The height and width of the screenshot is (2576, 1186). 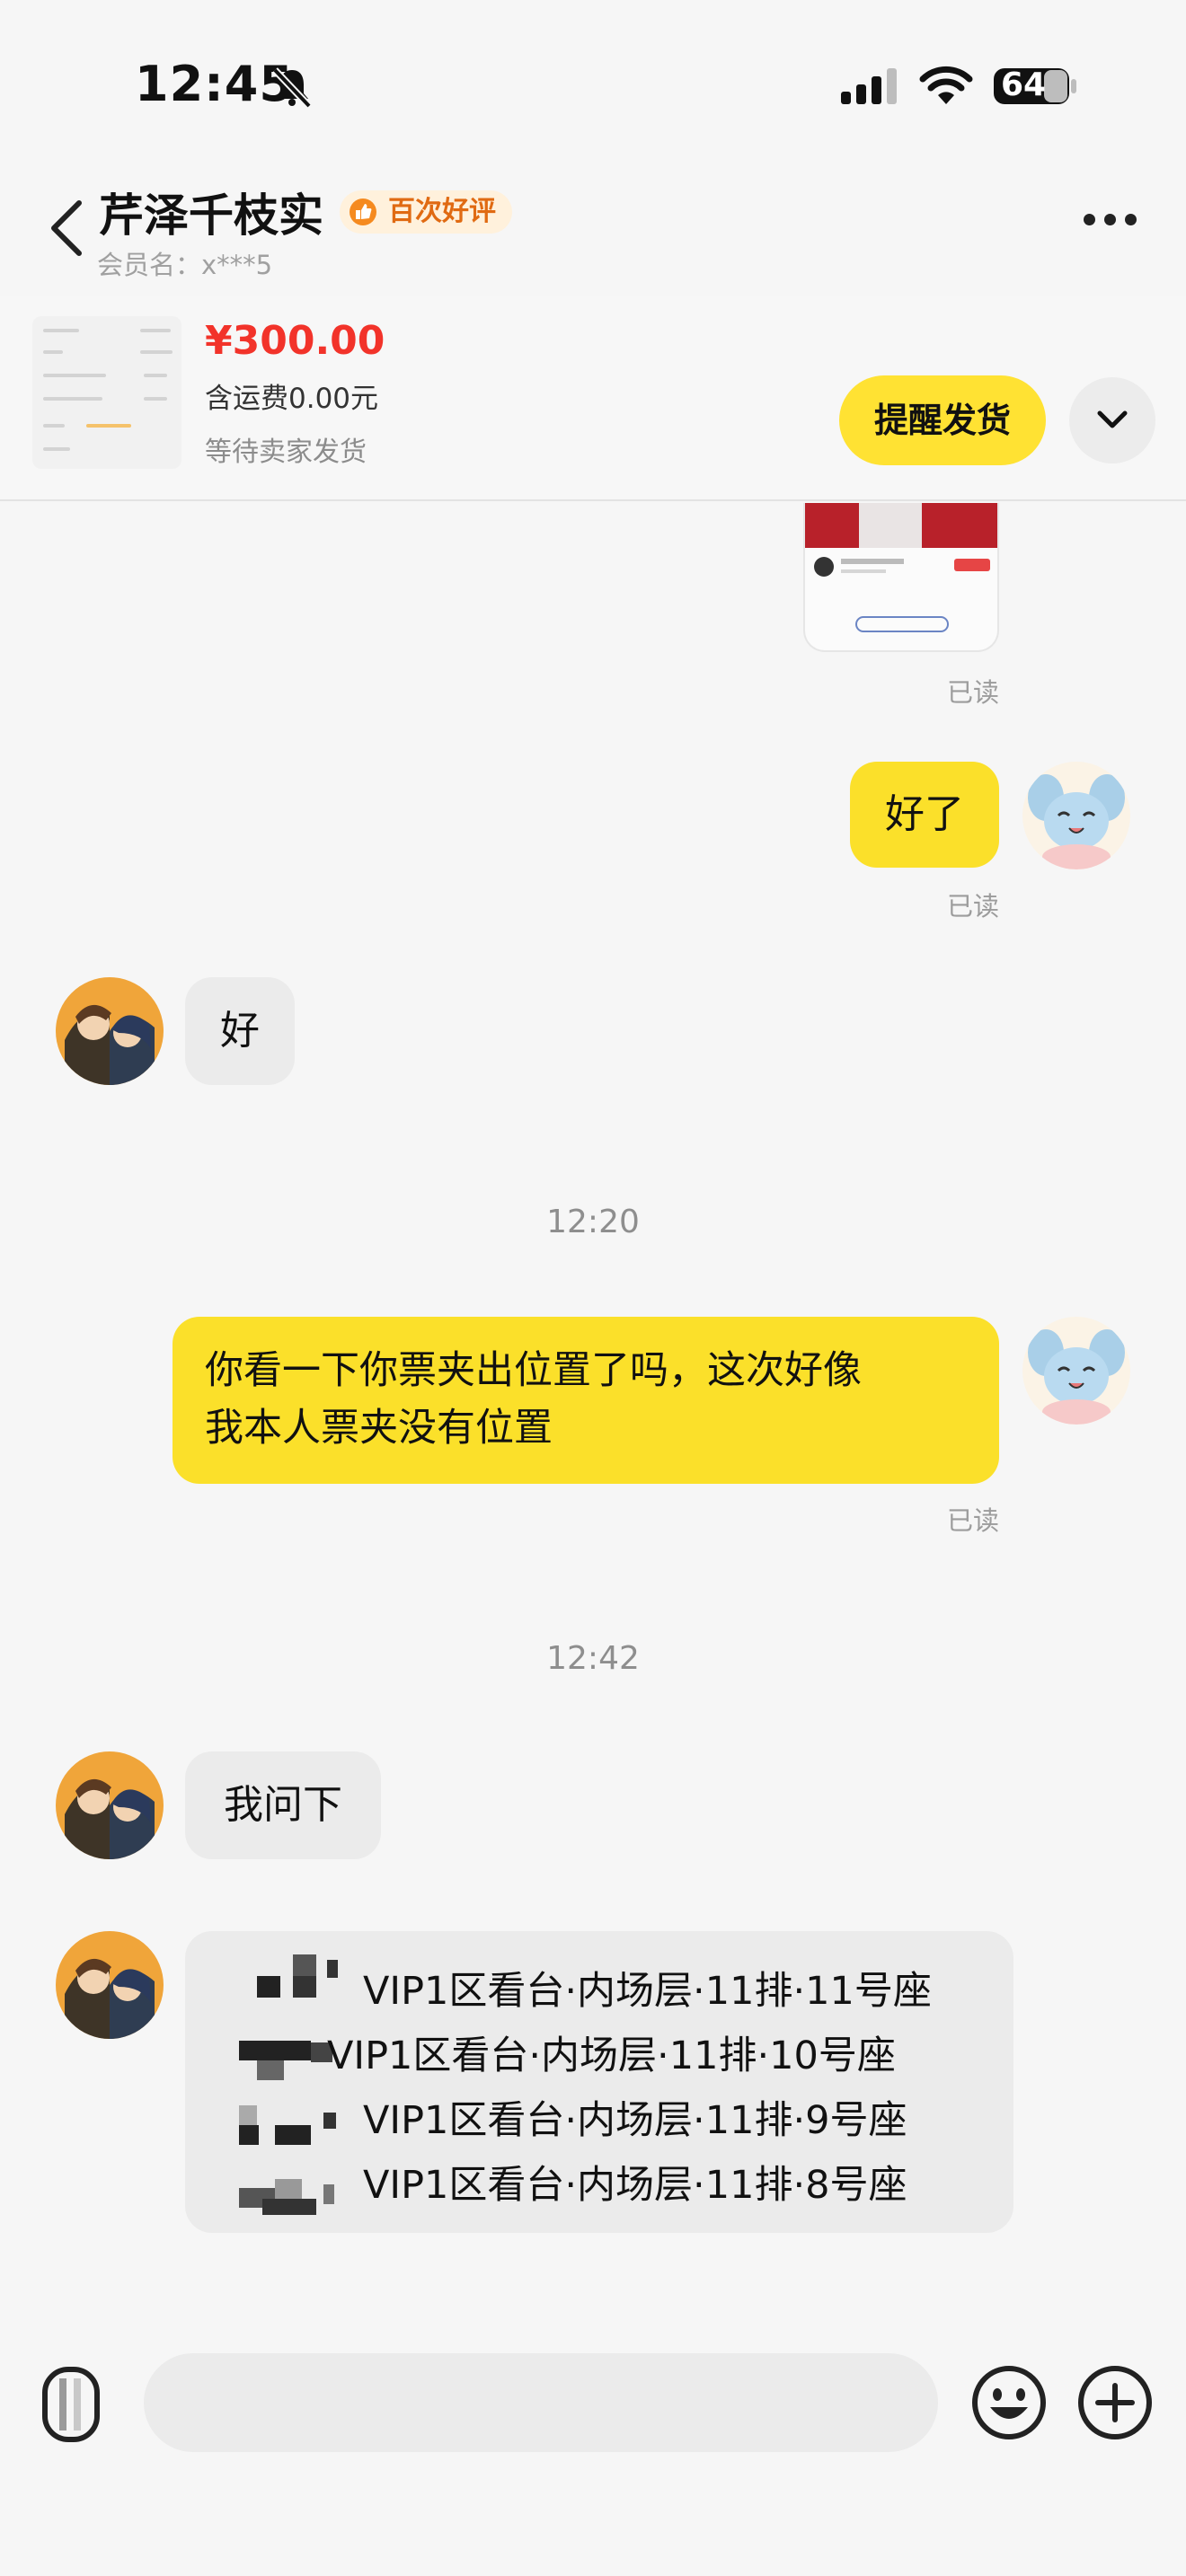 What do you see at coordinates (295, 341) in the screenshot?
I see `order-price: ¥300.00` at bounding box center [295, 341].